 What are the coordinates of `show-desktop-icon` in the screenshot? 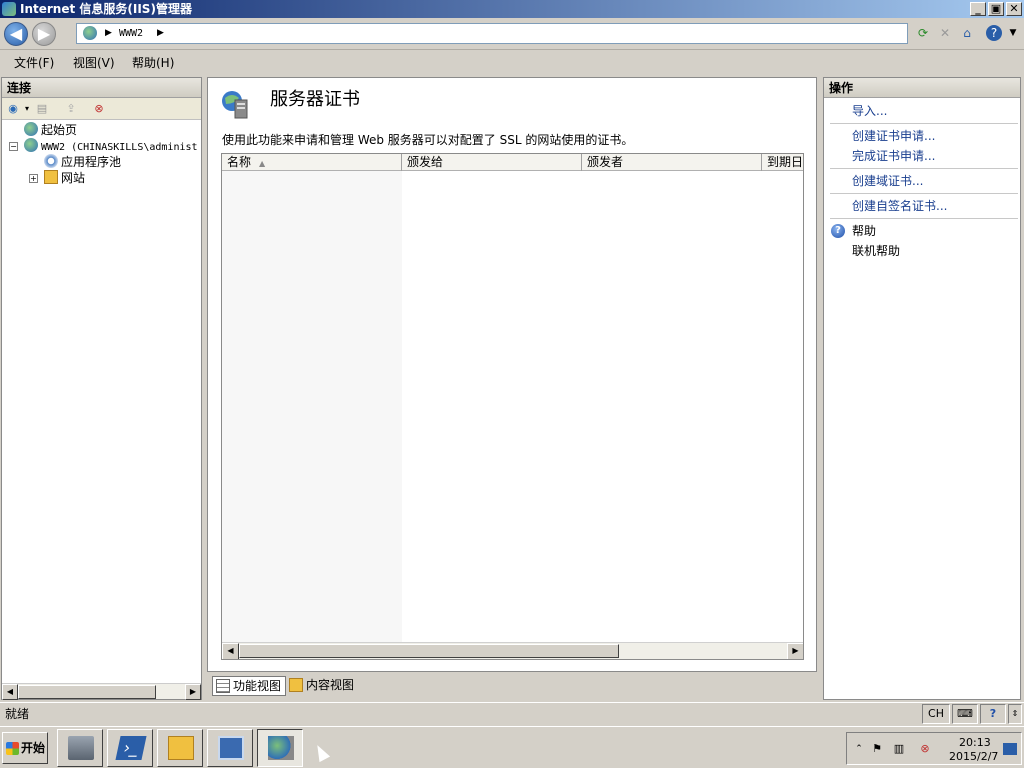 It's located at (1010, 749).